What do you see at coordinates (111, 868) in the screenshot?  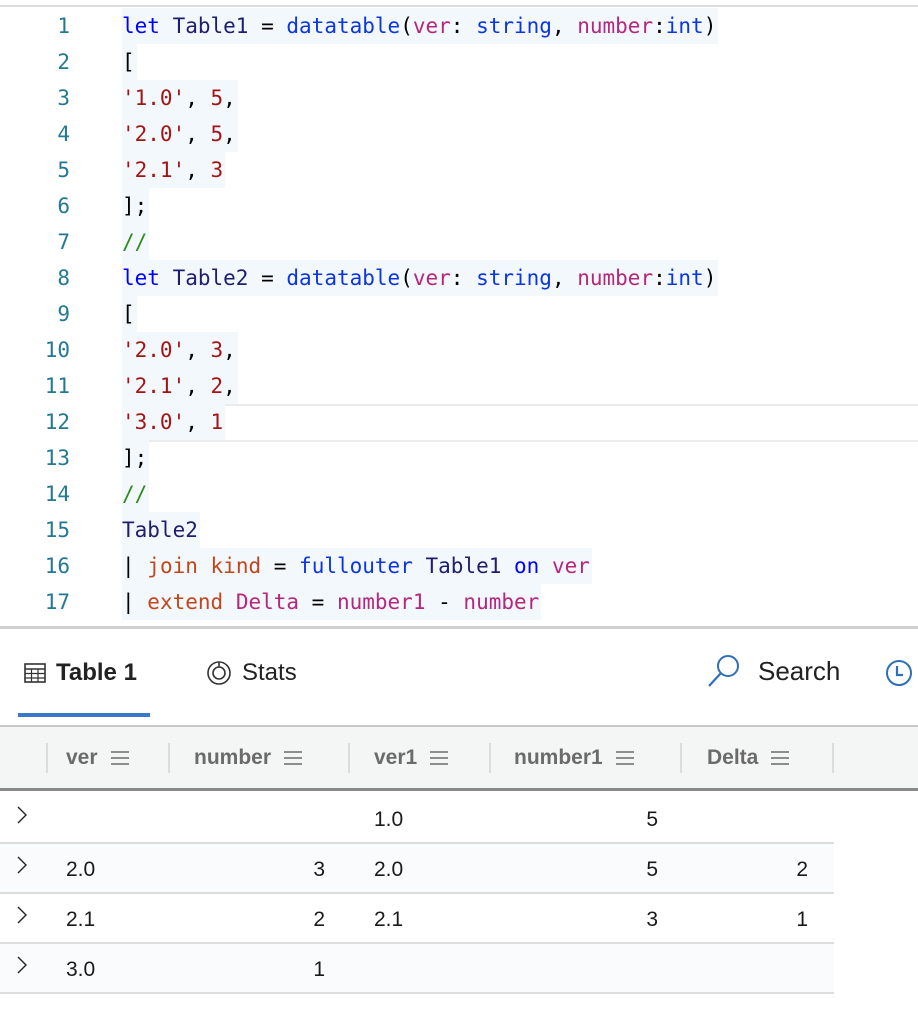 I see `cell-ver: 2.0` at bounding box center [111, 868].